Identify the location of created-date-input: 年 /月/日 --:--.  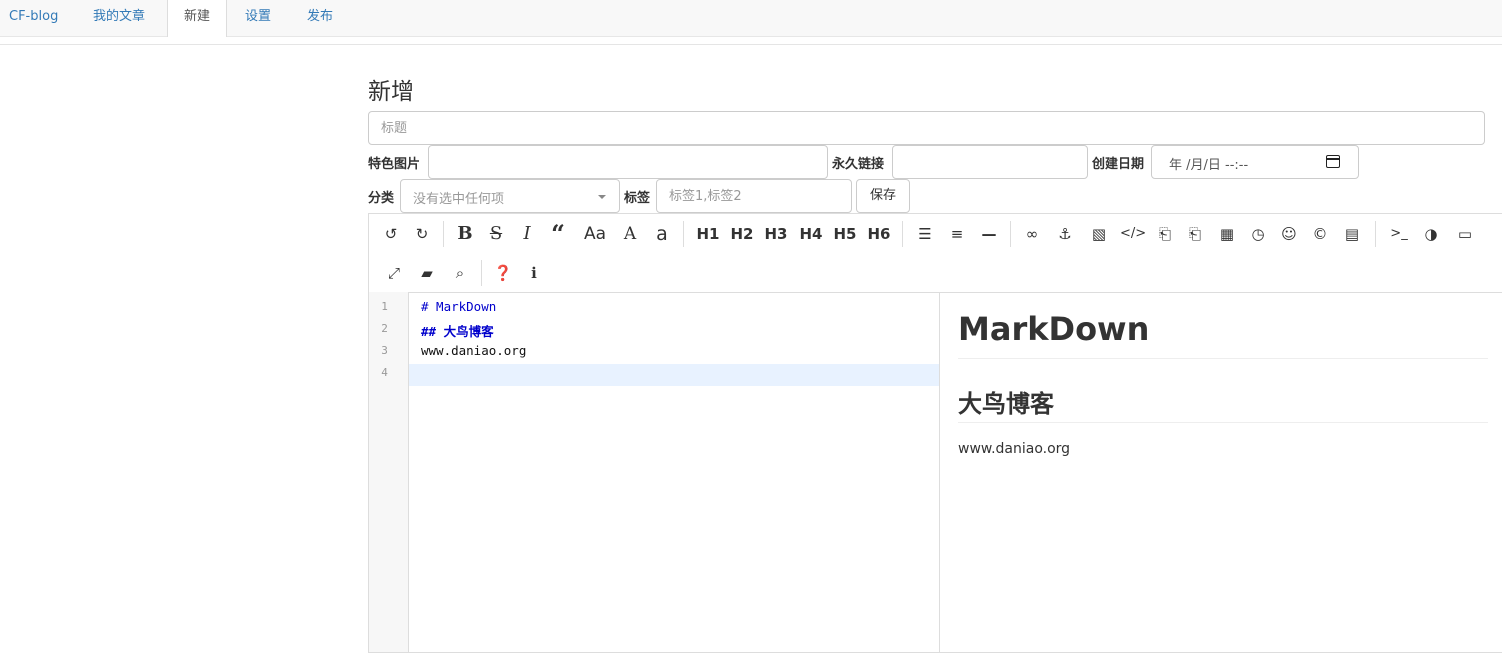
(1255, 162).